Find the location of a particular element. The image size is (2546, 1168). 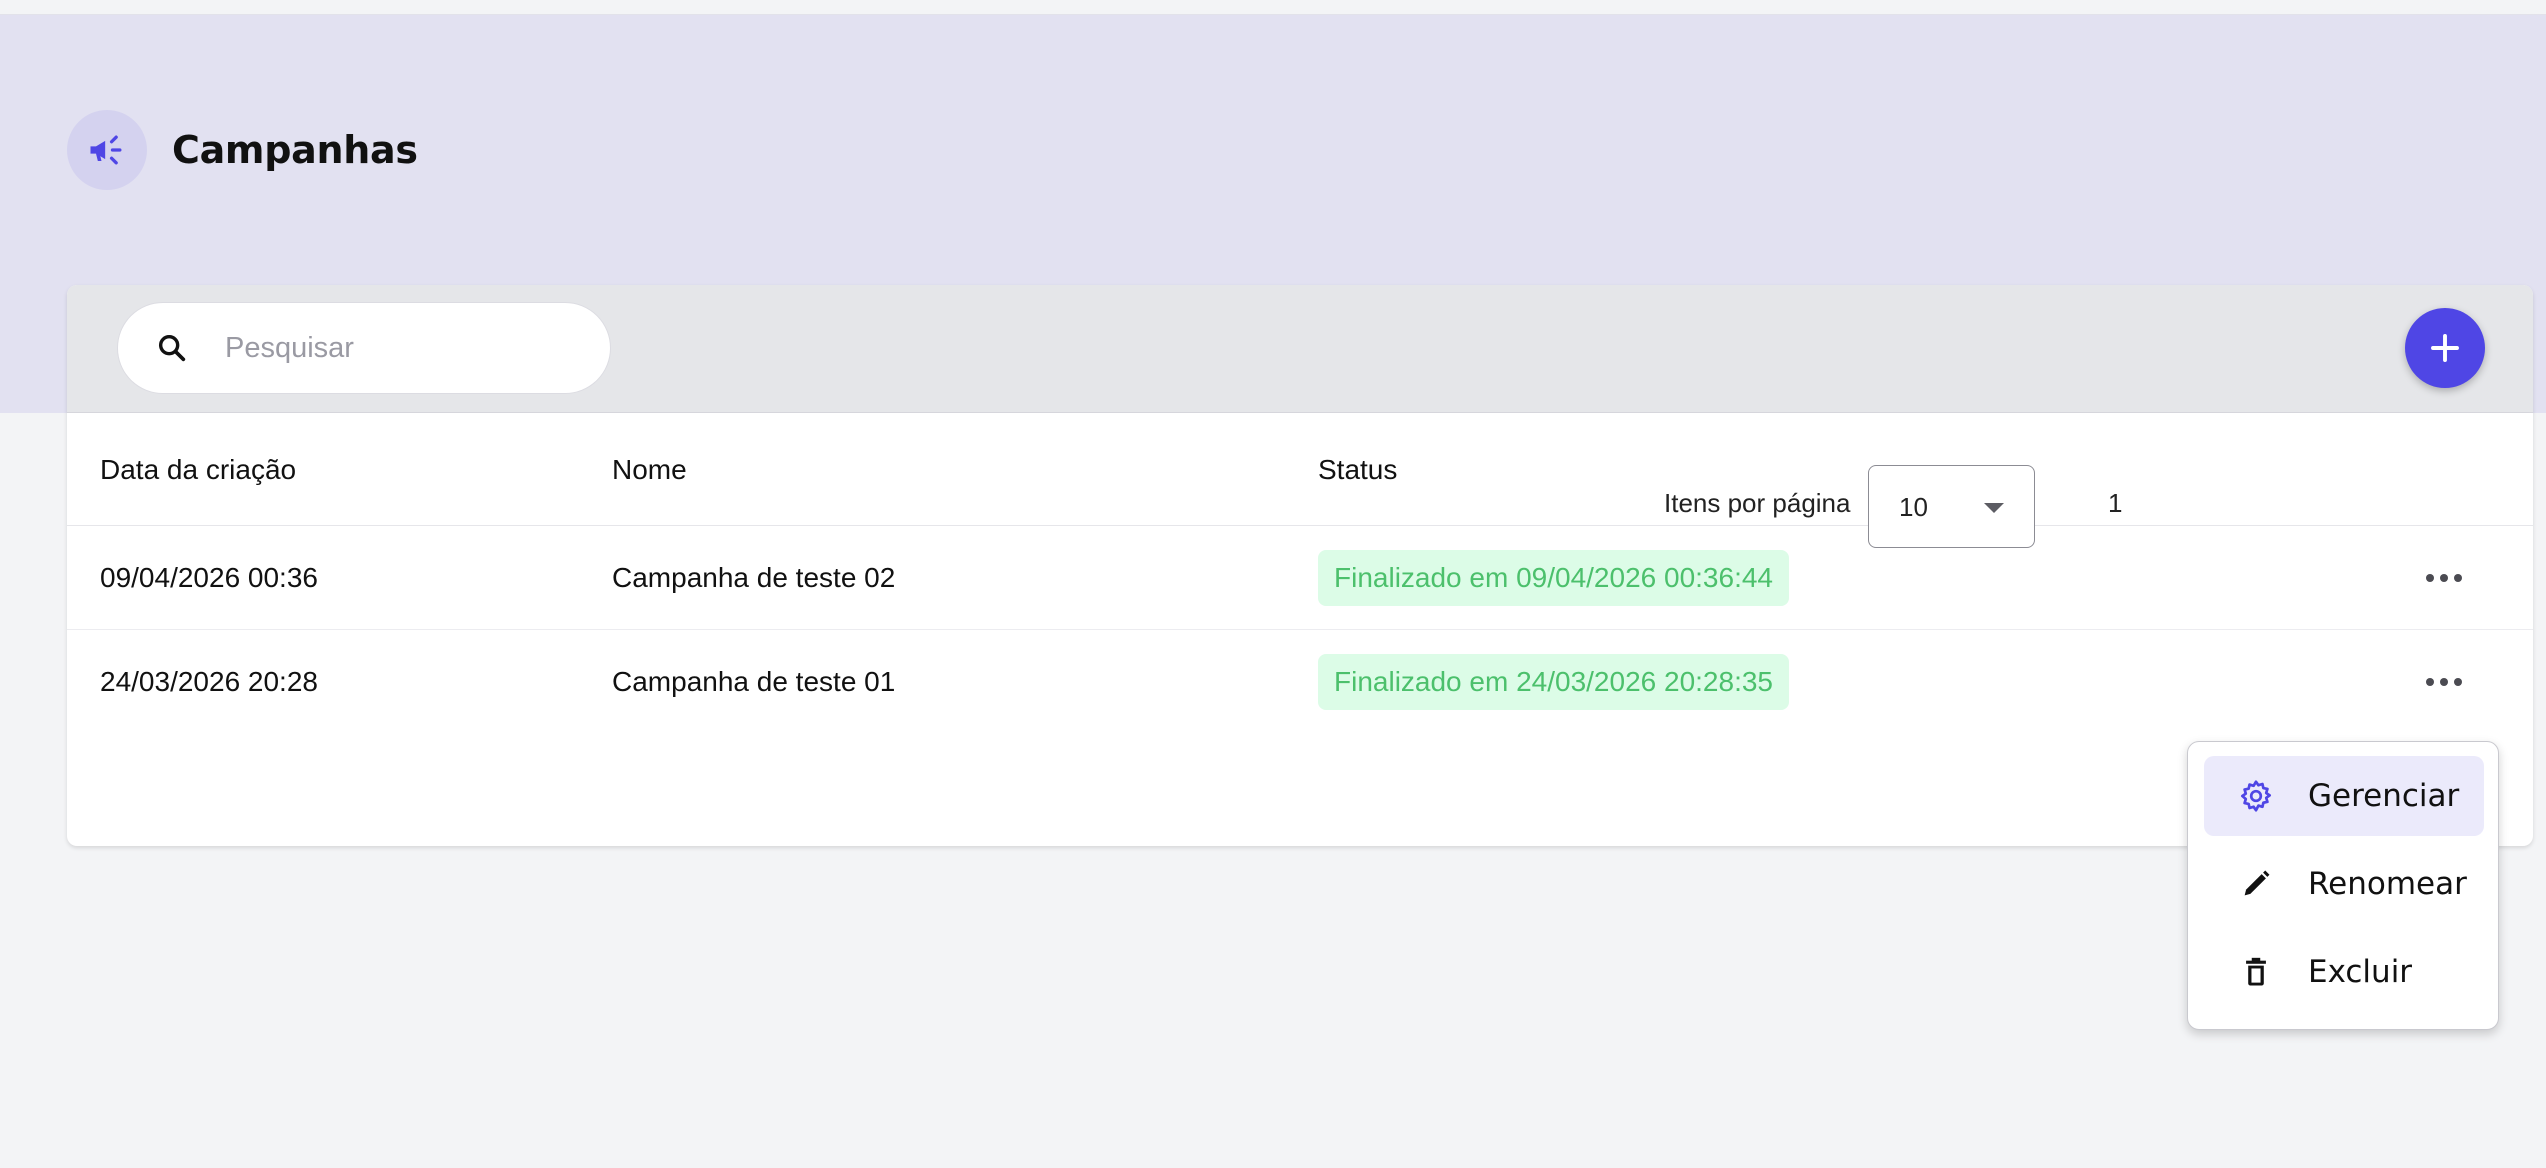

column-header-created: Data da criação is located at coordinates (198, 469).